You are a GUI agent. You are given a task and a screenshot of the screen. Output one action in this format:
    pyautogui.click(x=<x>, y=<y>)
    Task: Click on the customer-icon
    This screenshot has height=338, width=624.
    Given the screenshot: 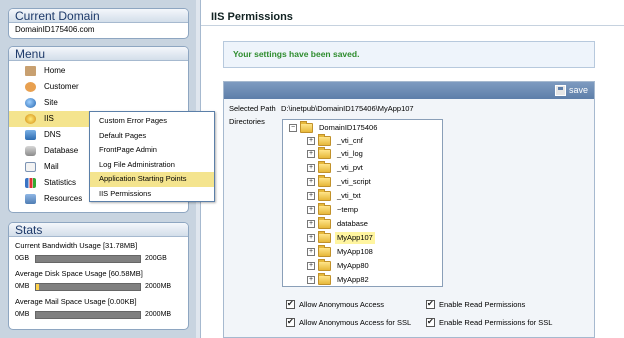 What is the action you would take?
    pyautogui.click(x=30, y=87)
    